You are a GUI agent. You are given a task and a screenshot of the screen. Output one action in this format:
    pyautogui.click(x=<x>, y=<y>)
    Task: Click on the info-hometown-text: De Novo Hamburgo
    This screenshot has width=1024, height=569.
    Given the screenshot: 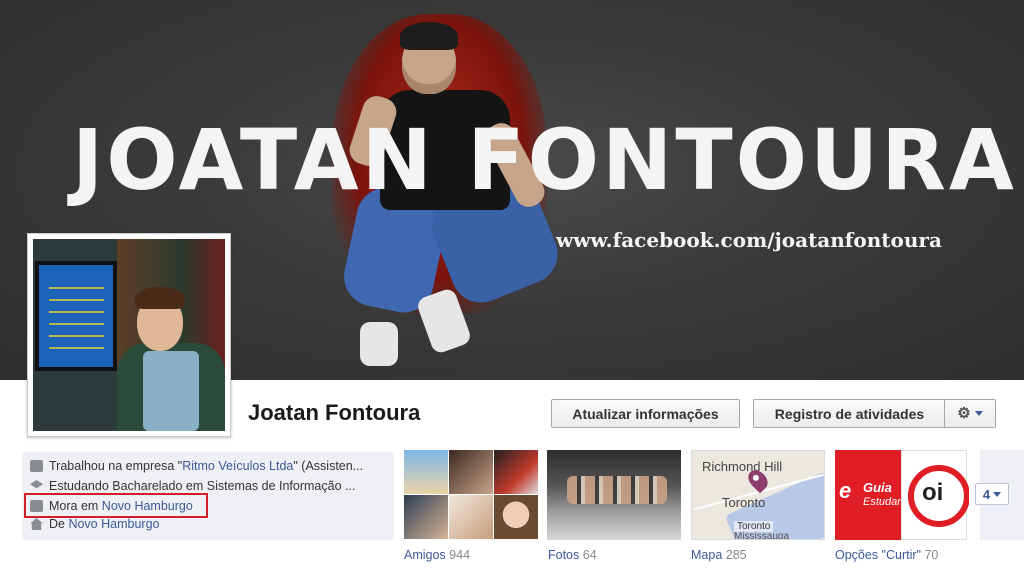 What is the action you would take?
    pyautogui.click(x=104, y=524)
    